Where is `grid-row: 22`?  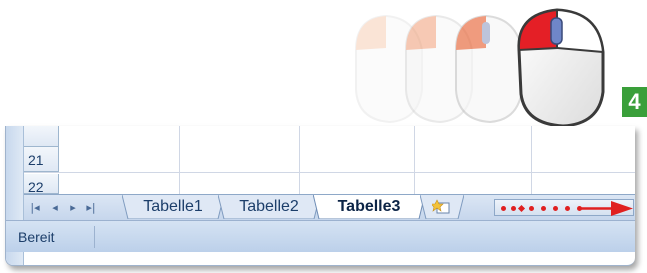 grid-row: 22 is located at coordinates (329, 184).